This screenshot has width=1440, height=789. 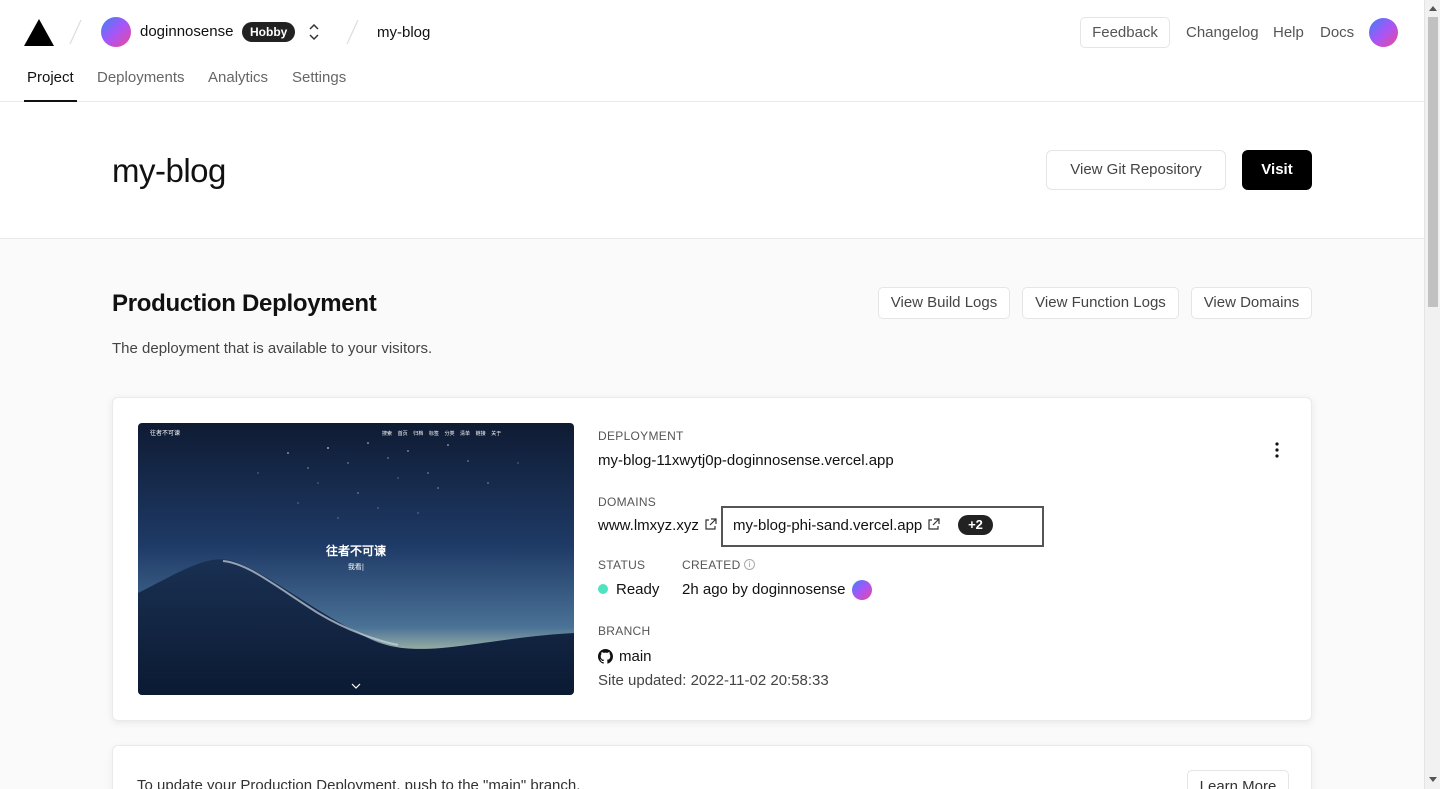 I want to click on learn-more-button: Learn More, so click(x=1238, y=779).